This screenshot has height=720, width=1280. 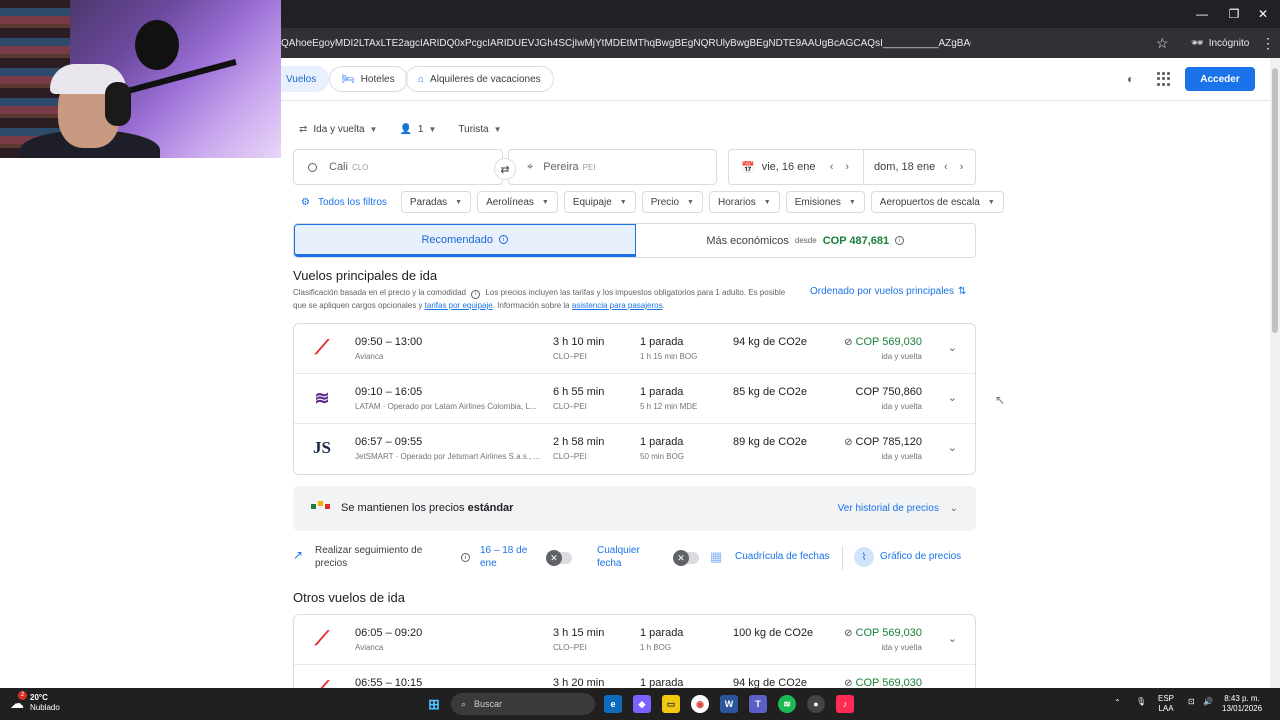 What do you see at coordinates (1164, 79) in the screenshot?
I see `apps-grid-icon` at bounding box center [1164, 79].